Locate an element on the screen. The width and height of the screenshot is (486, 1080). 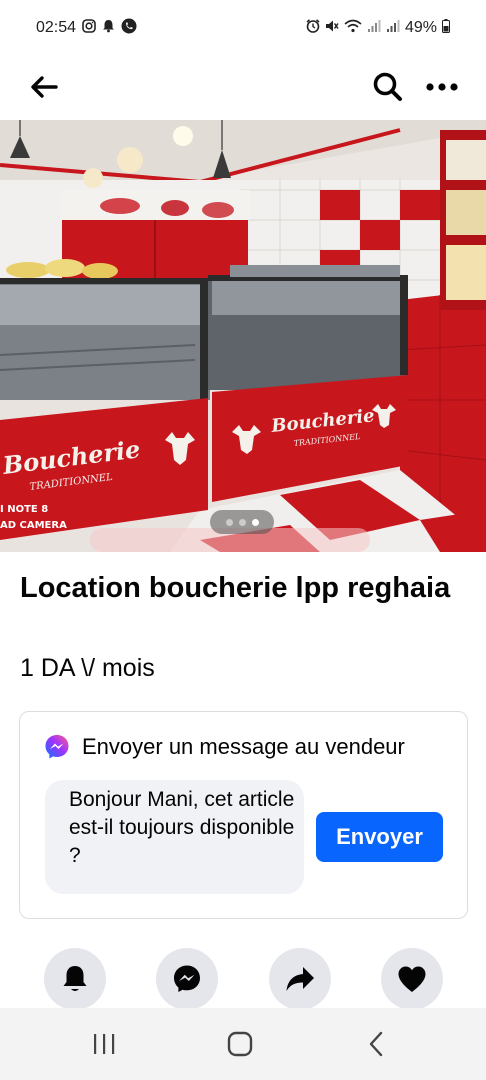
back-button is located at coordinates (44, 87).